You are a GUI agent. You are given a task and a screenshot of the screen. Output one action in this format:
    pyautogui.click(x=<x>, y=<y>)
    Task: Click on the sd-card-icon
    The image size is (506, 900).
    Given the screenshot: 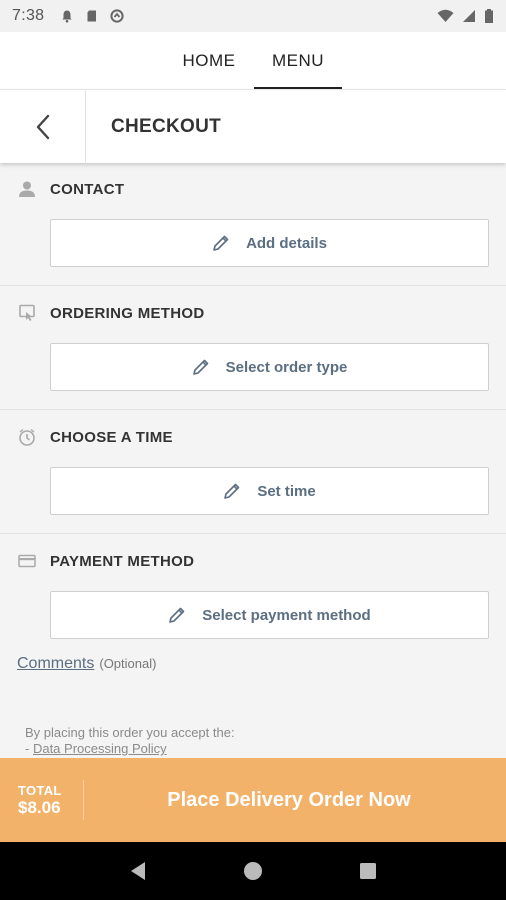 What is the action you would take?
    pyautogui.click(x=92, y=16)
    